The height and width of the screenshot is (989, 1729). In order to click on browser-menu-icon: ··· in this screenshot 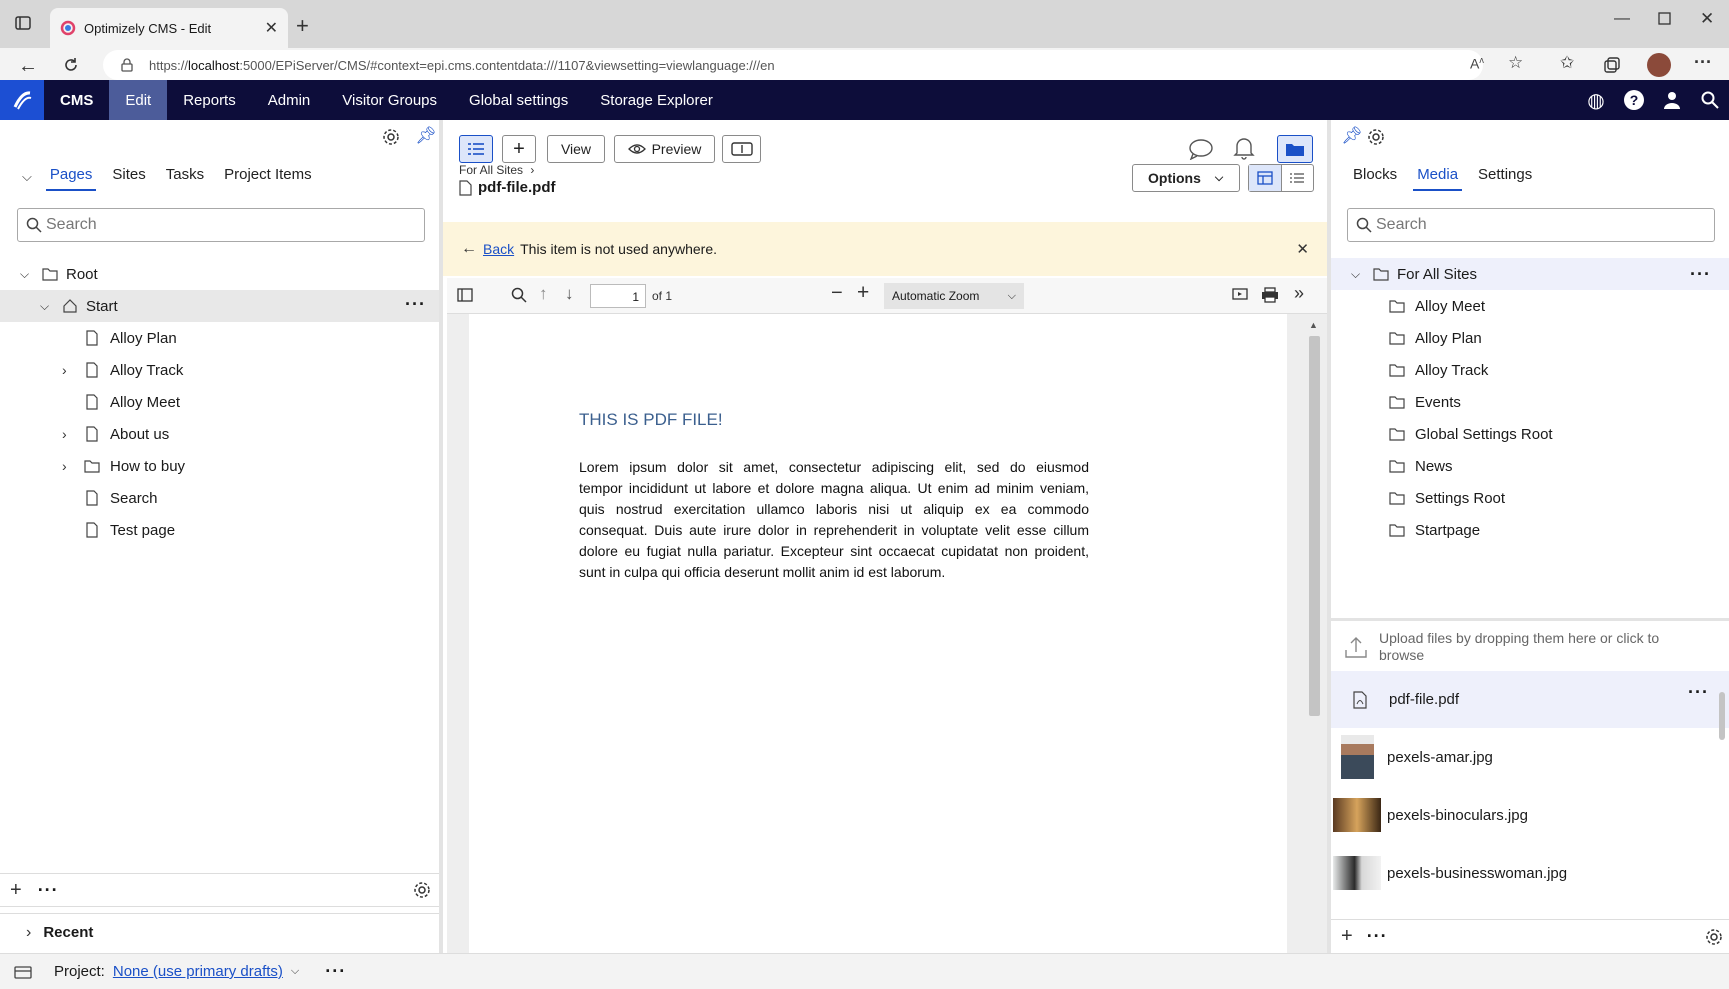, I will do `click(1703, 62)`.